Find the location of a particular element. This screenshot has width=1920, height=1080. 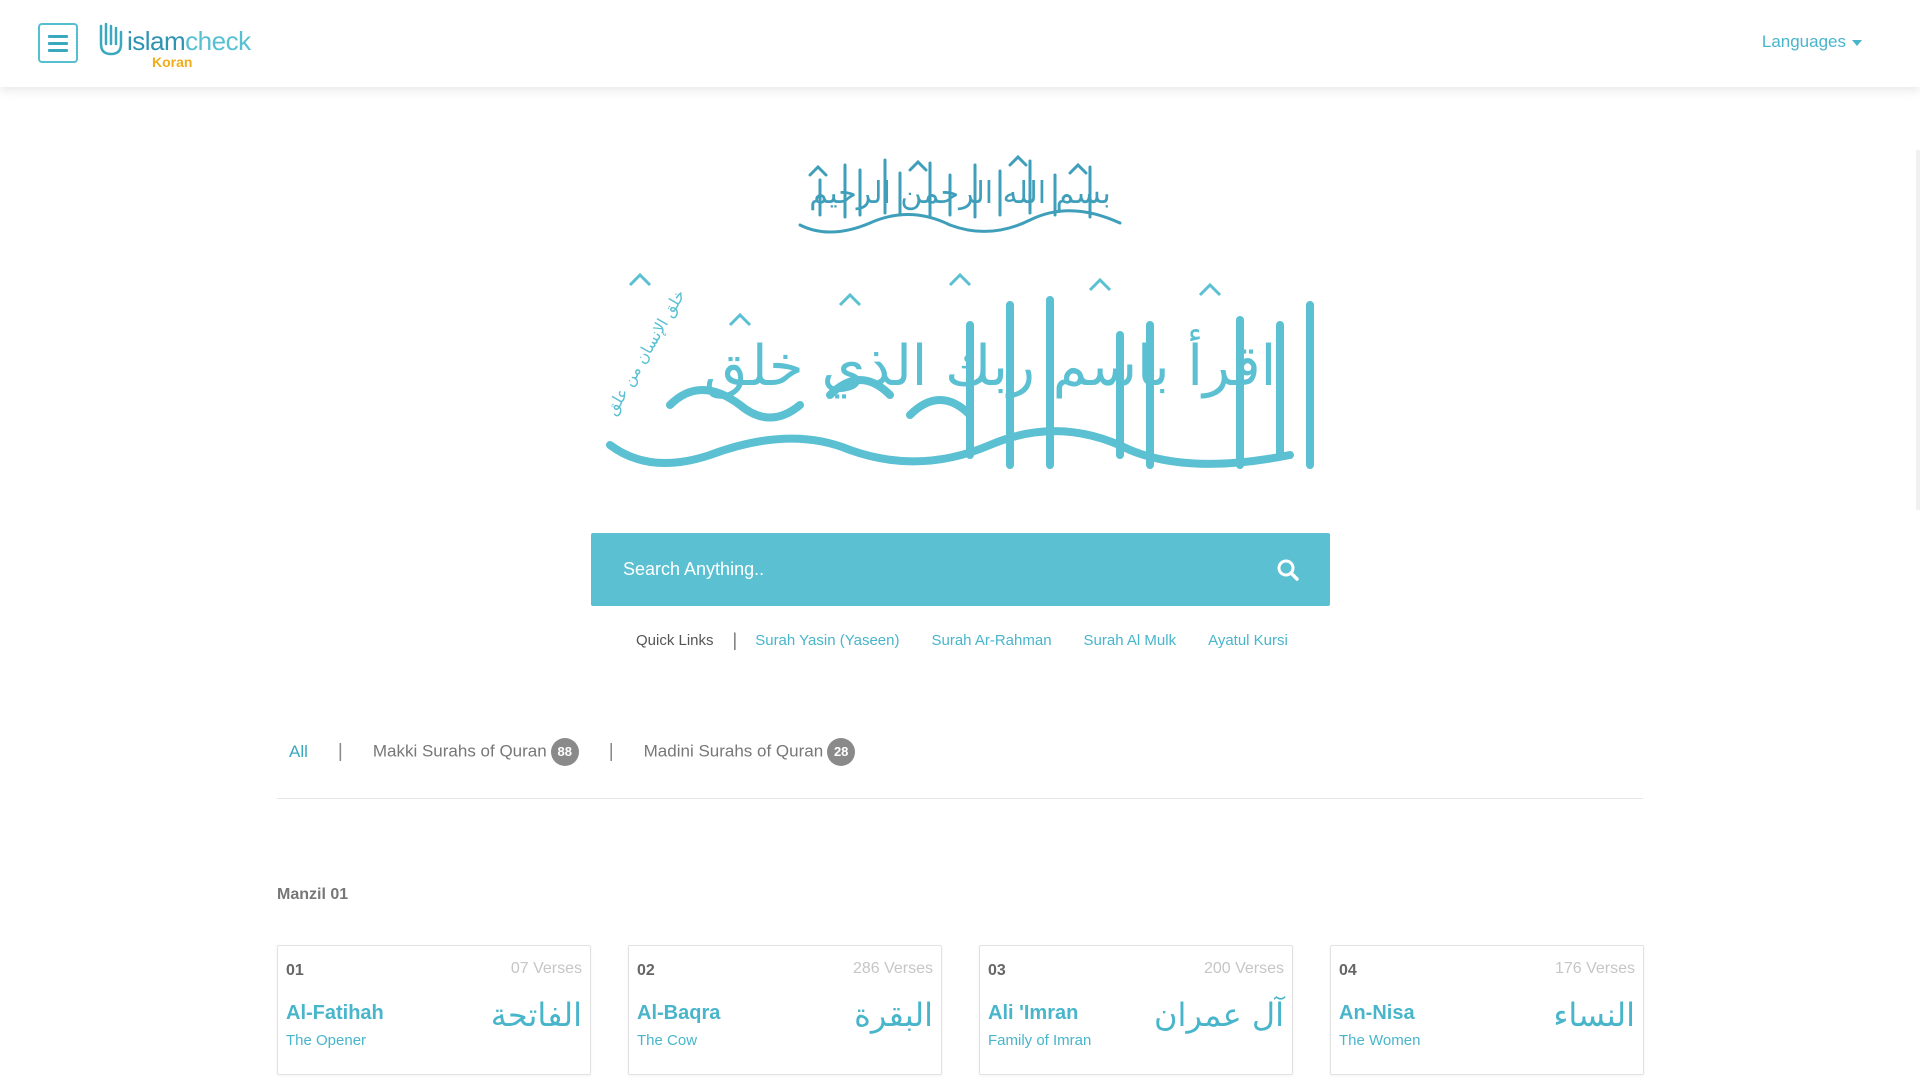

hamburger-menu-icon is located at coordinates (58, 36).